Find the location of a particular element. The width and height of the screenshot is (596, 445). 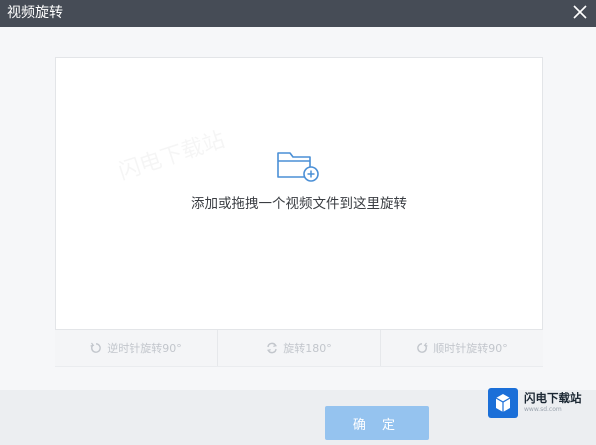

watermark: 闪电下载站 is located at coordinates (171, 154).